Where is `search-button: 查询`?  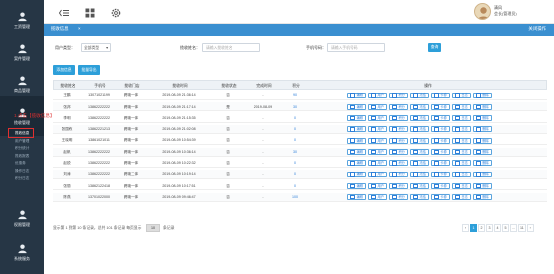 search-button: 查询 is located at coordinates (434, 47).